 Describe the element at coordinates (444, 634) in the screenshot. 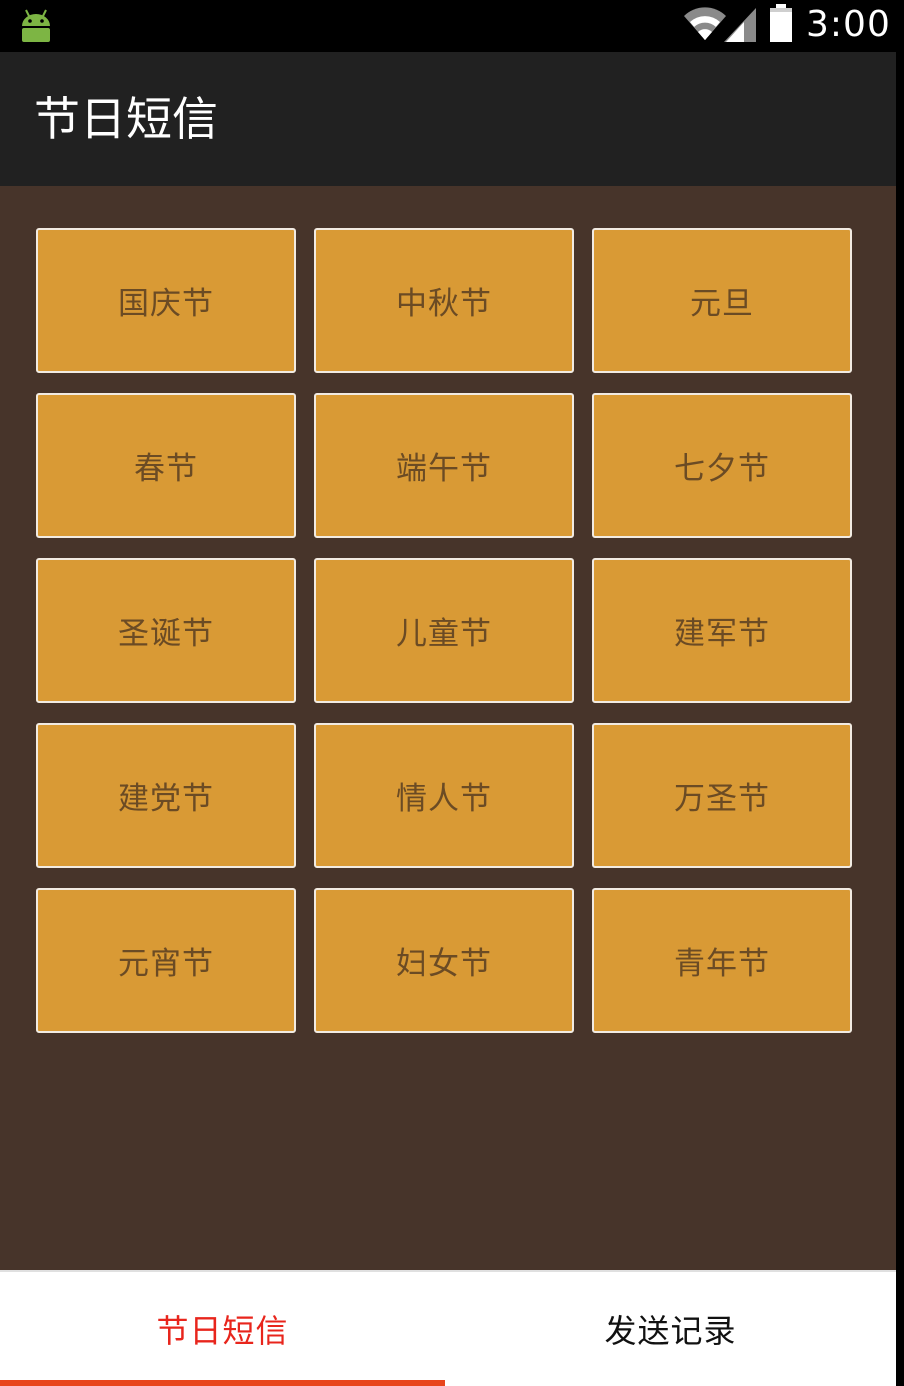

I see `festival-label: 儿童节` at that location.